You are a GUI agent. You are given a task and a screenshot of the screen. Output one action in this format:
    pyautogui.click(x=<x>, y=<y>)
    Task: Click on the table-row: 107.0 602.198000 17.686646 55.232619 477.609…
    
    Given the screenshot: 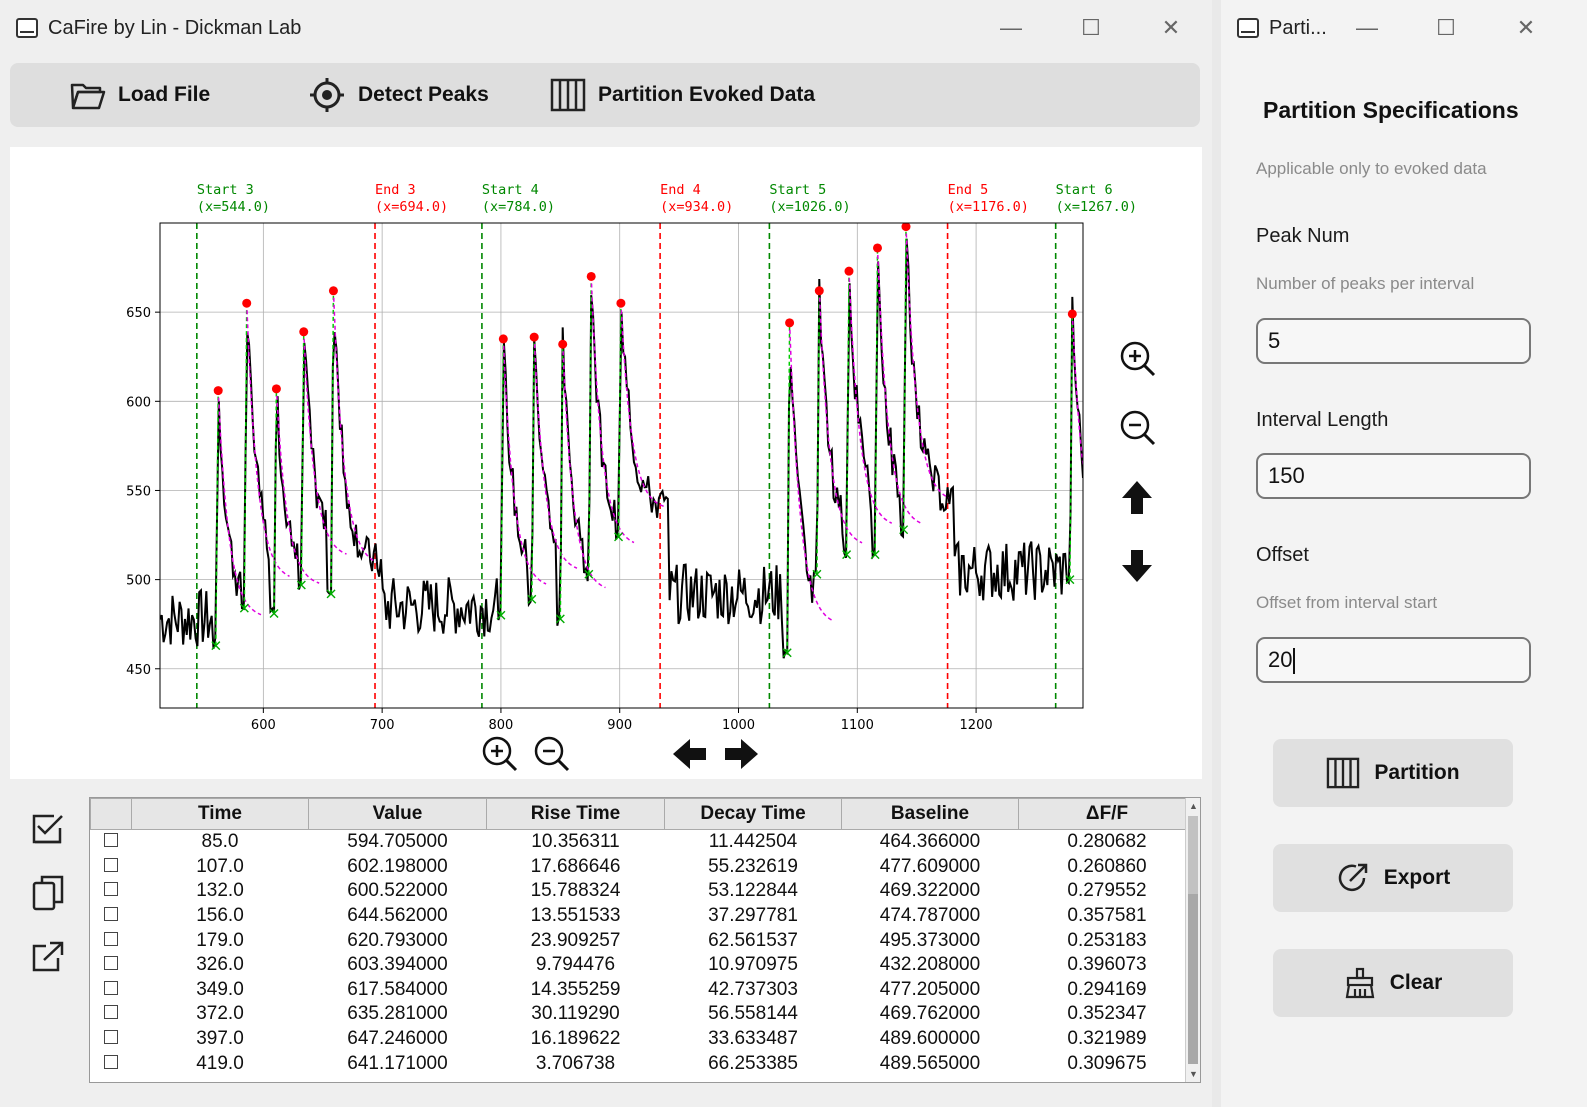 What is the action you would take?
    pyautogui.click(x=643, y=867)
    